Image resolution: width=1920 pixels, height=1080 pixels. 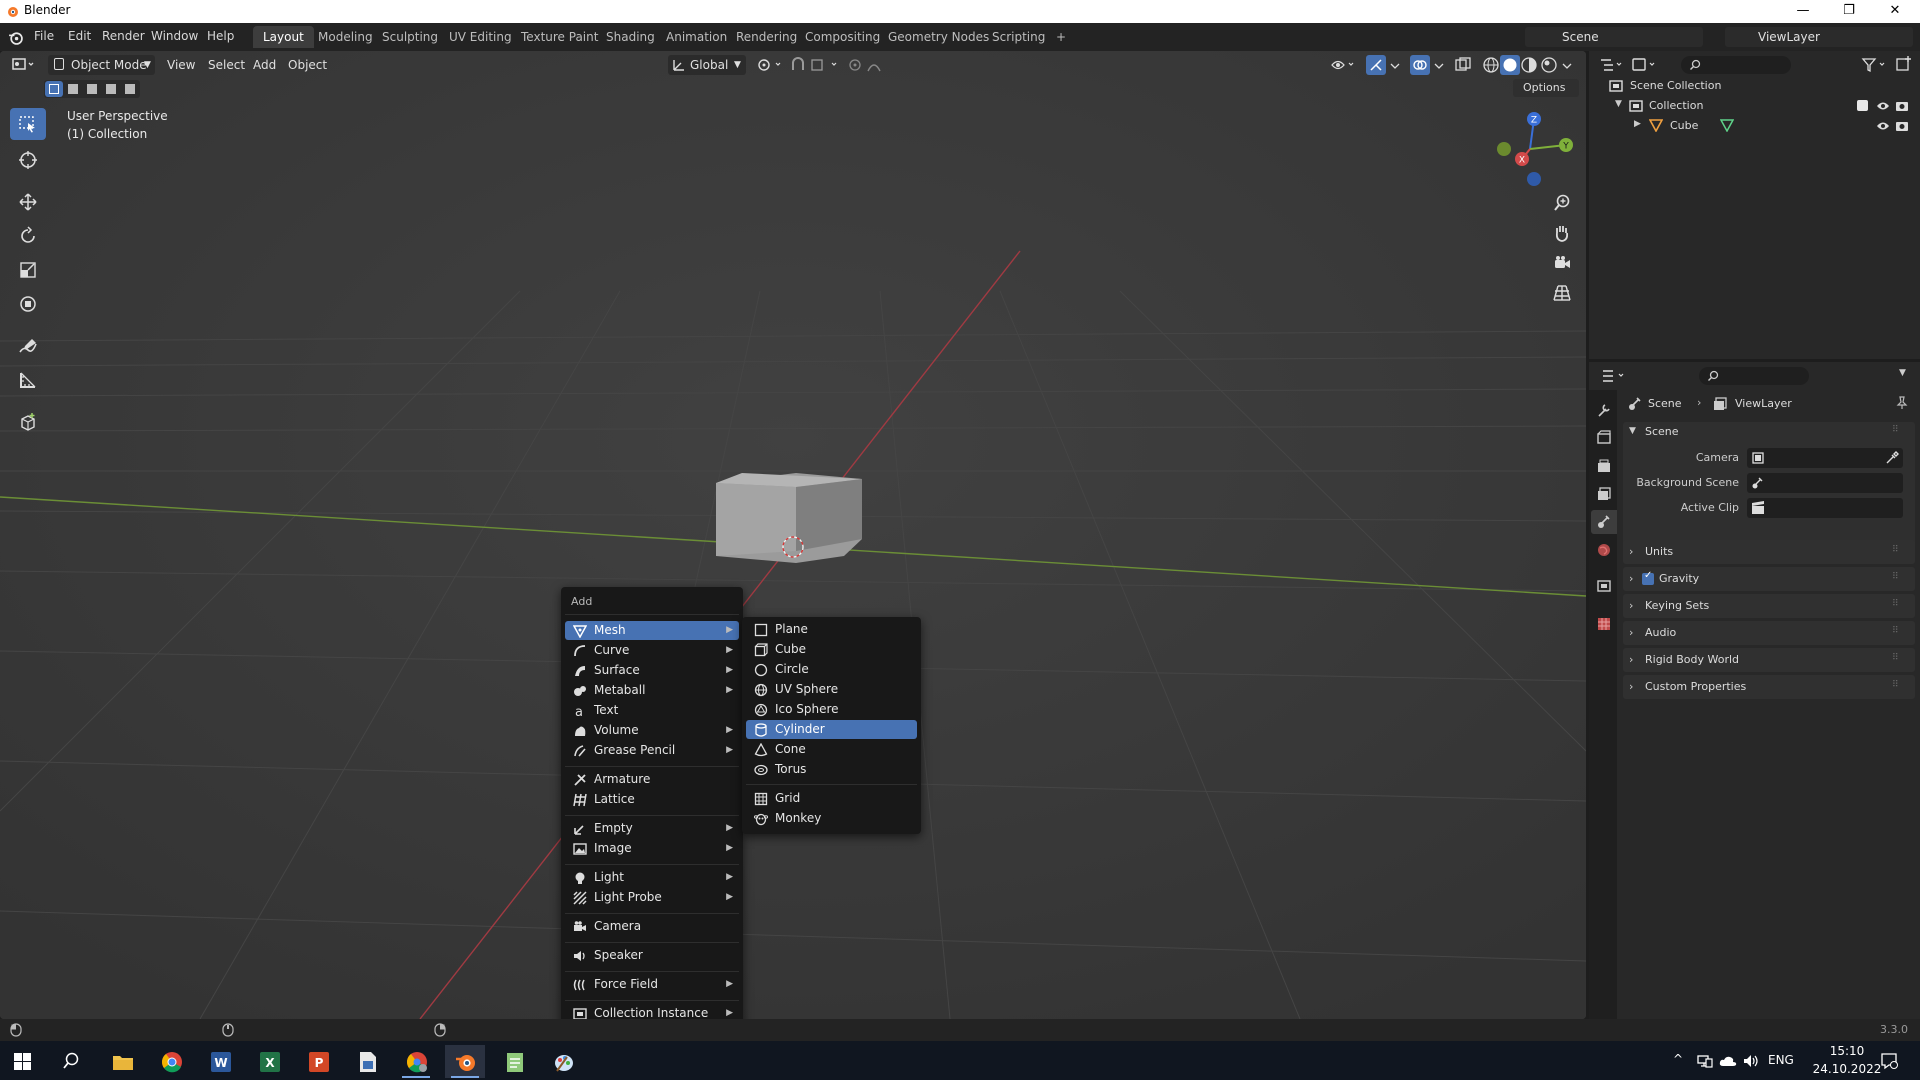 What do you see at coordinates (1847, 1051) in the screenshot?
I see `clock-time: 15:10` at bounding box center [1847, 1051].